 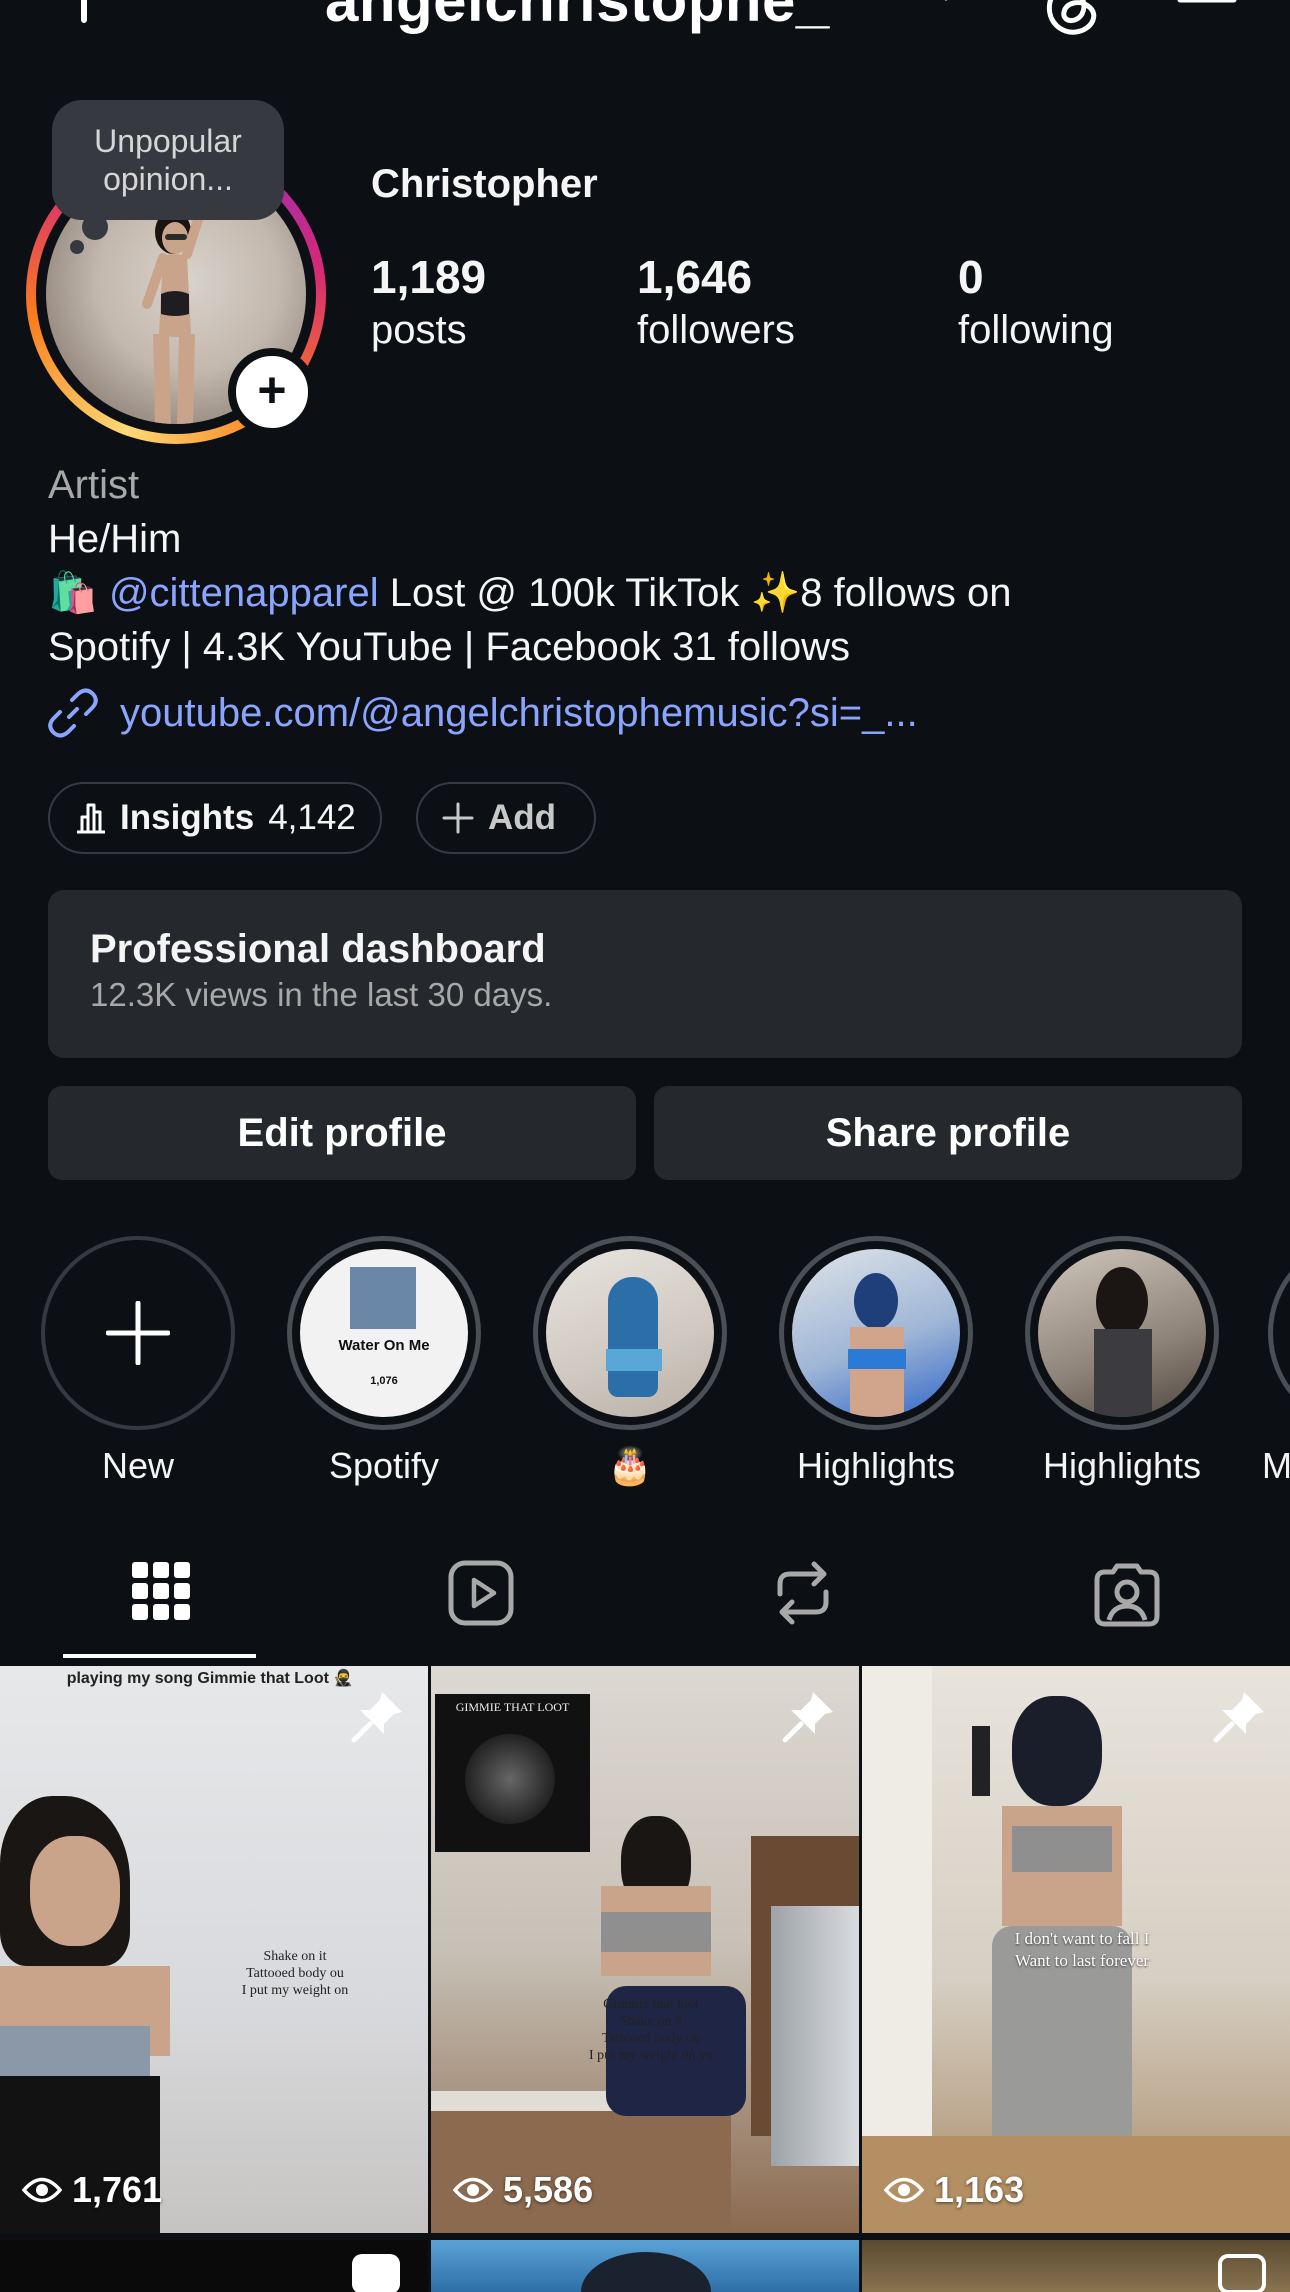 I want to click on posts-count: 1,189 posts, so click(x=428, y=303).